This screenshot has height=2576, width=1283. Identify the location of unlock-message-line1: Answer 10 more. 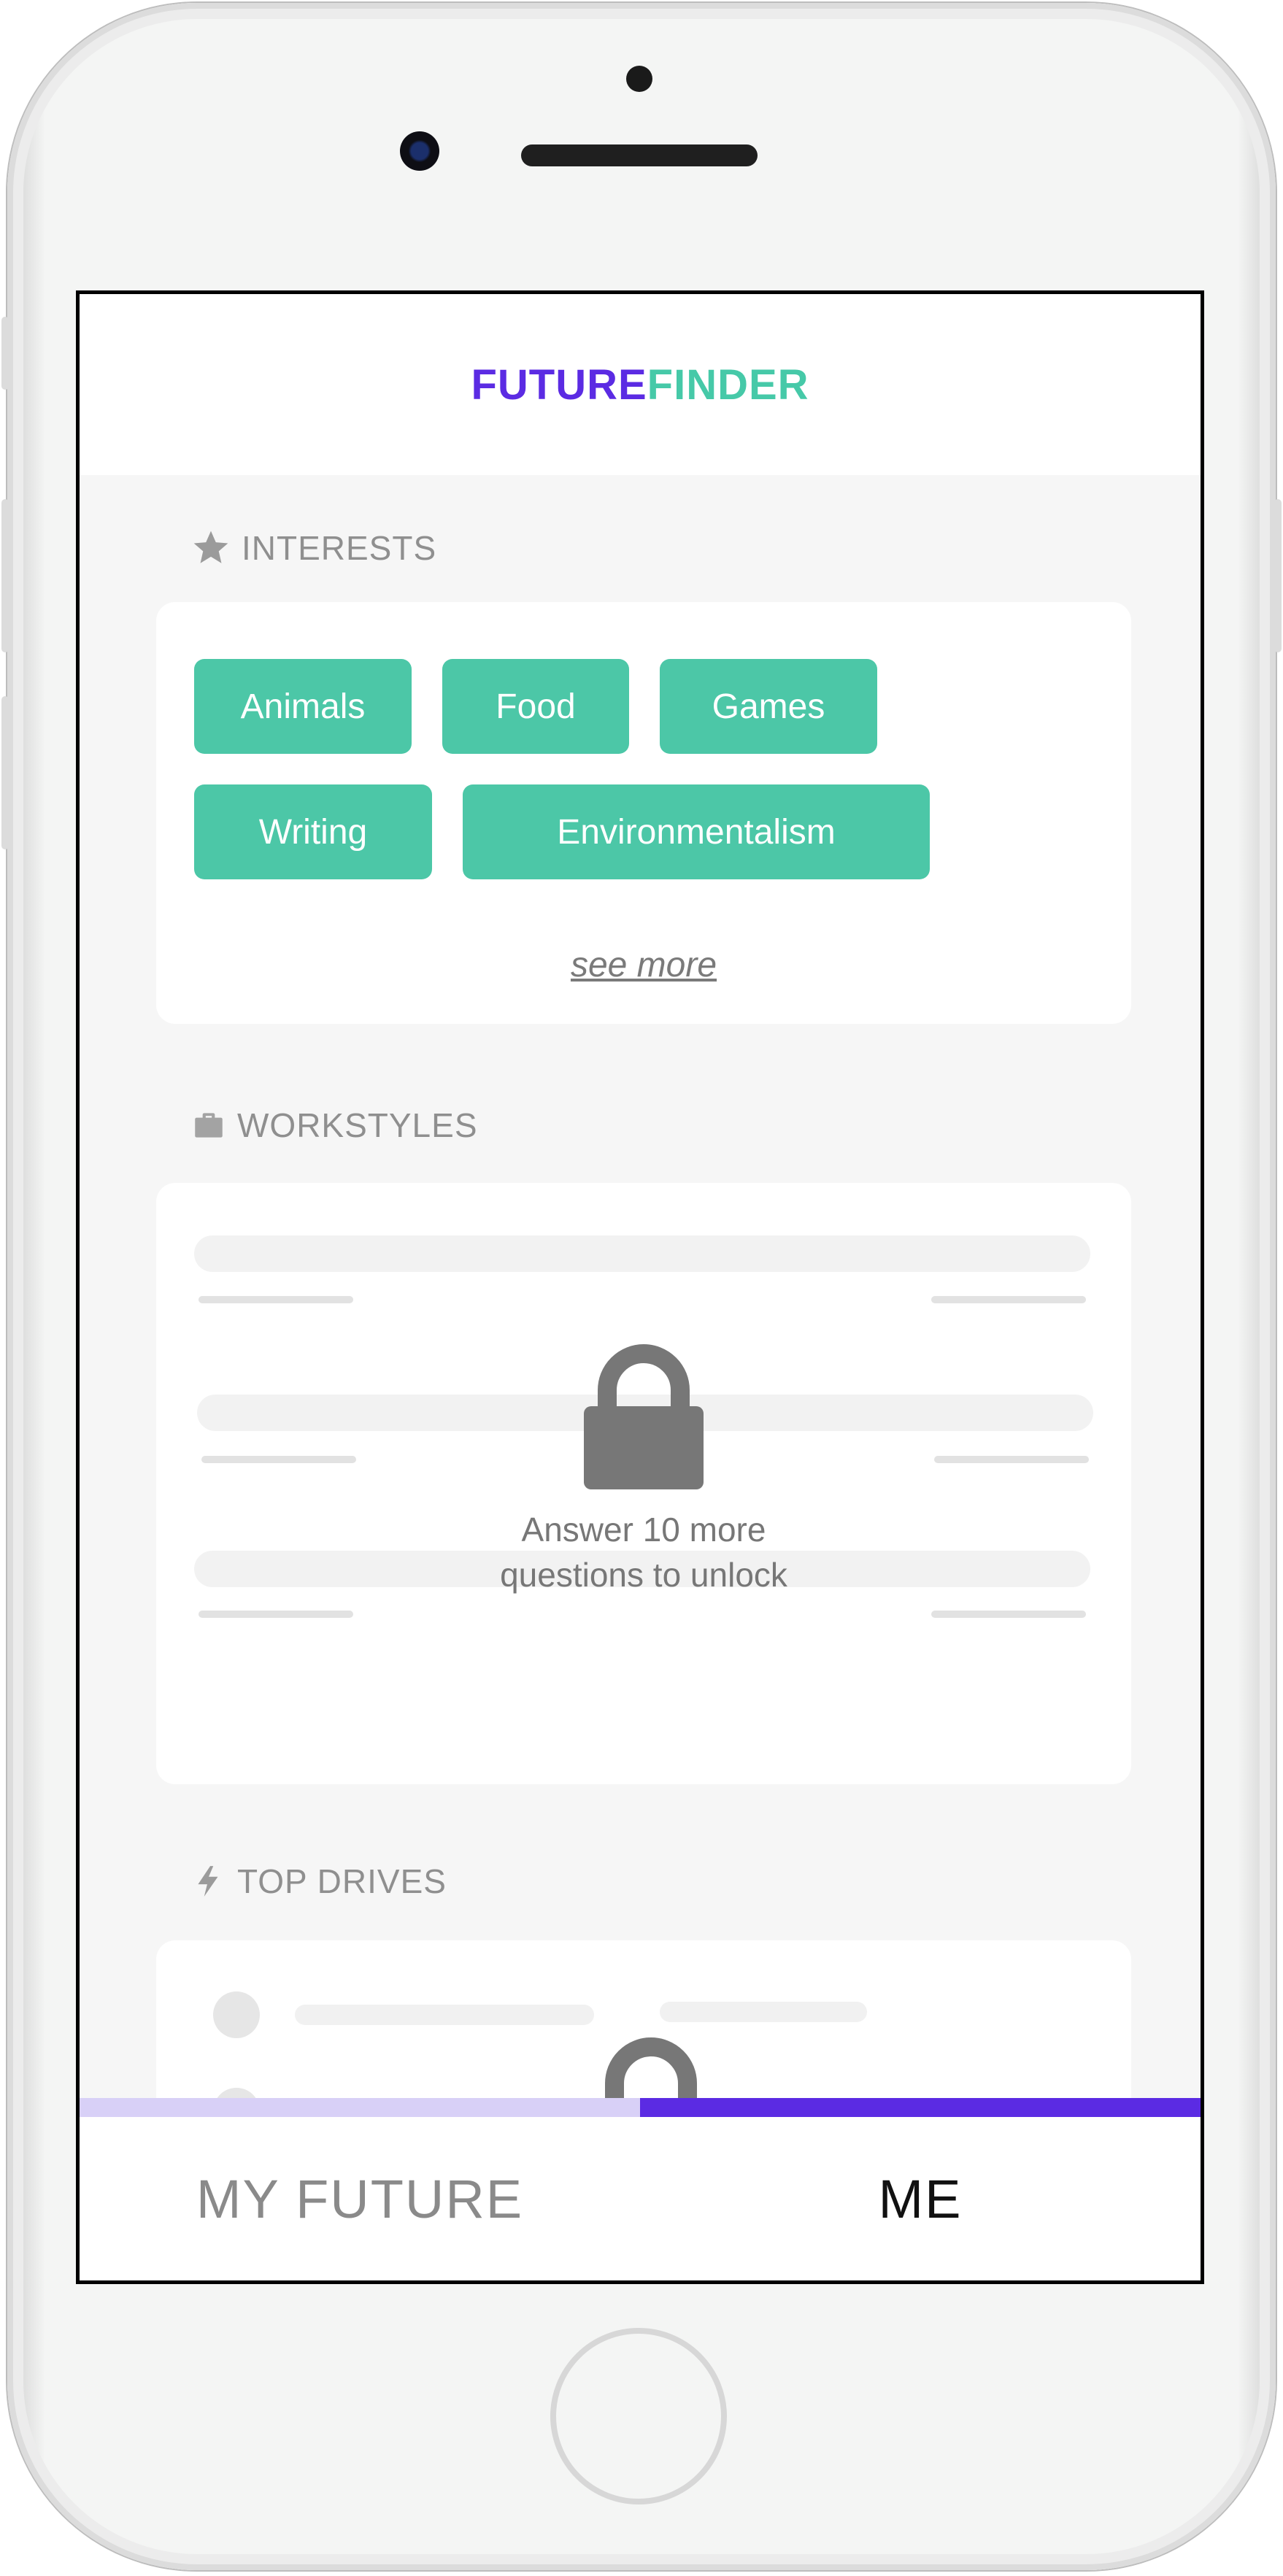
(643, 1530).